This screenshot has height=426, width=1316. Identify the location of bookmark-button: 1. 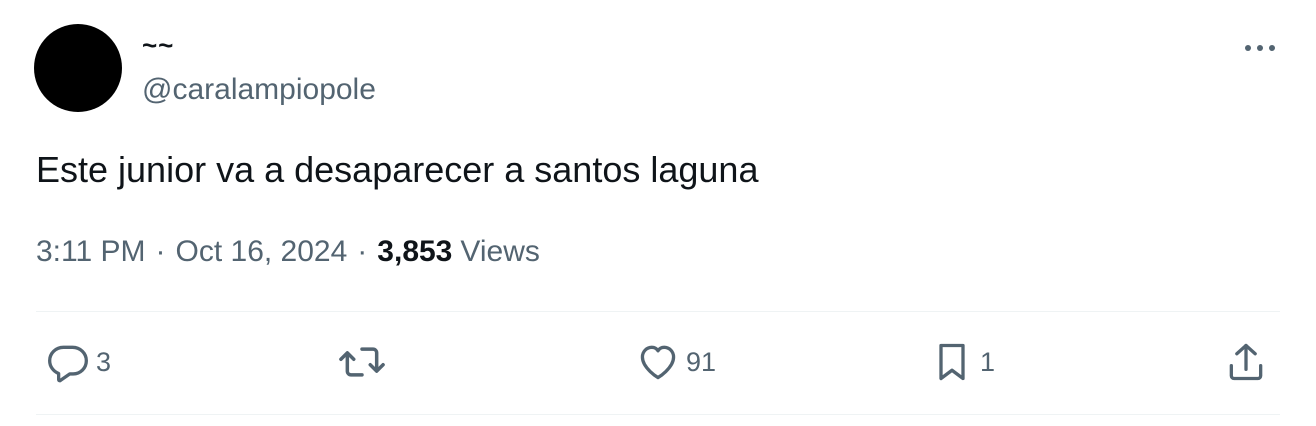
(962, 362).